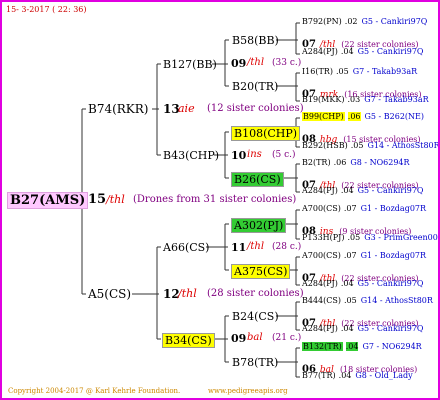  I want to click on gen4-ancestor-origin: G8 - Old_Lady, so click(384, 375).